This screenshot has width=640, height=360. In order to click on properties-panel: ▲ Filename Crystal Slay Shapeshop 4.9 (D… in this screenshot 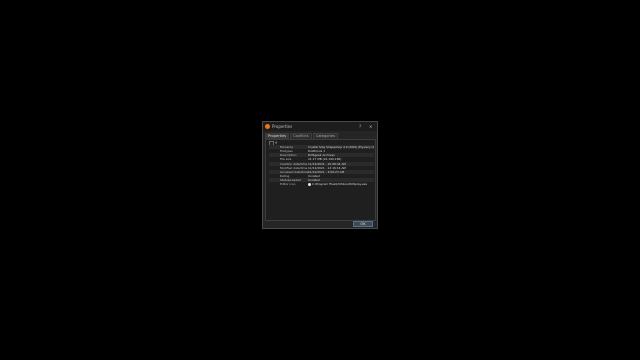, I will do `click(320, 180)`.